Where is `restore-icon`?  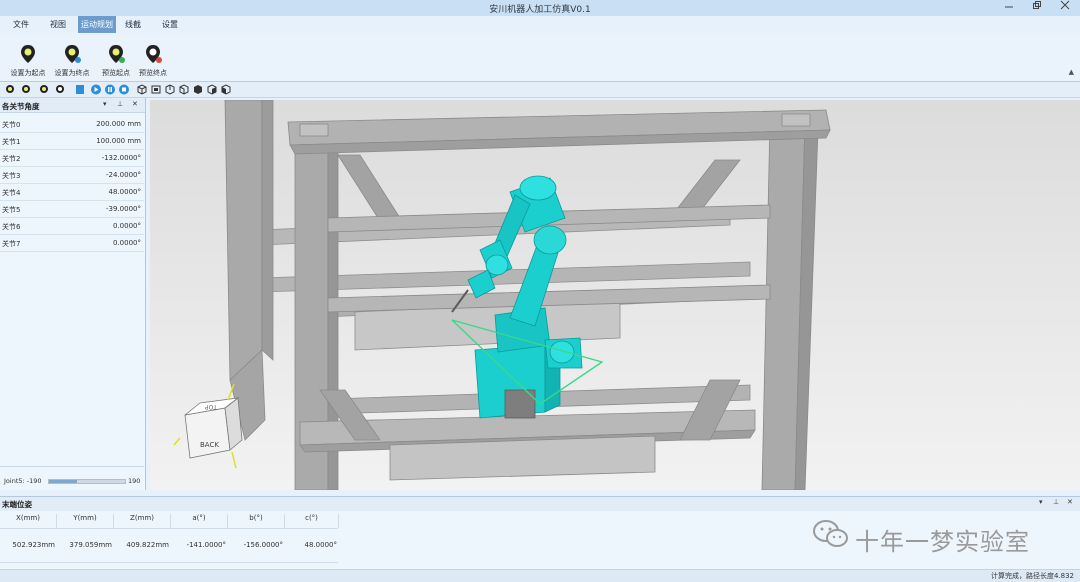
restore-icon is located at coordinates (1037, 5).